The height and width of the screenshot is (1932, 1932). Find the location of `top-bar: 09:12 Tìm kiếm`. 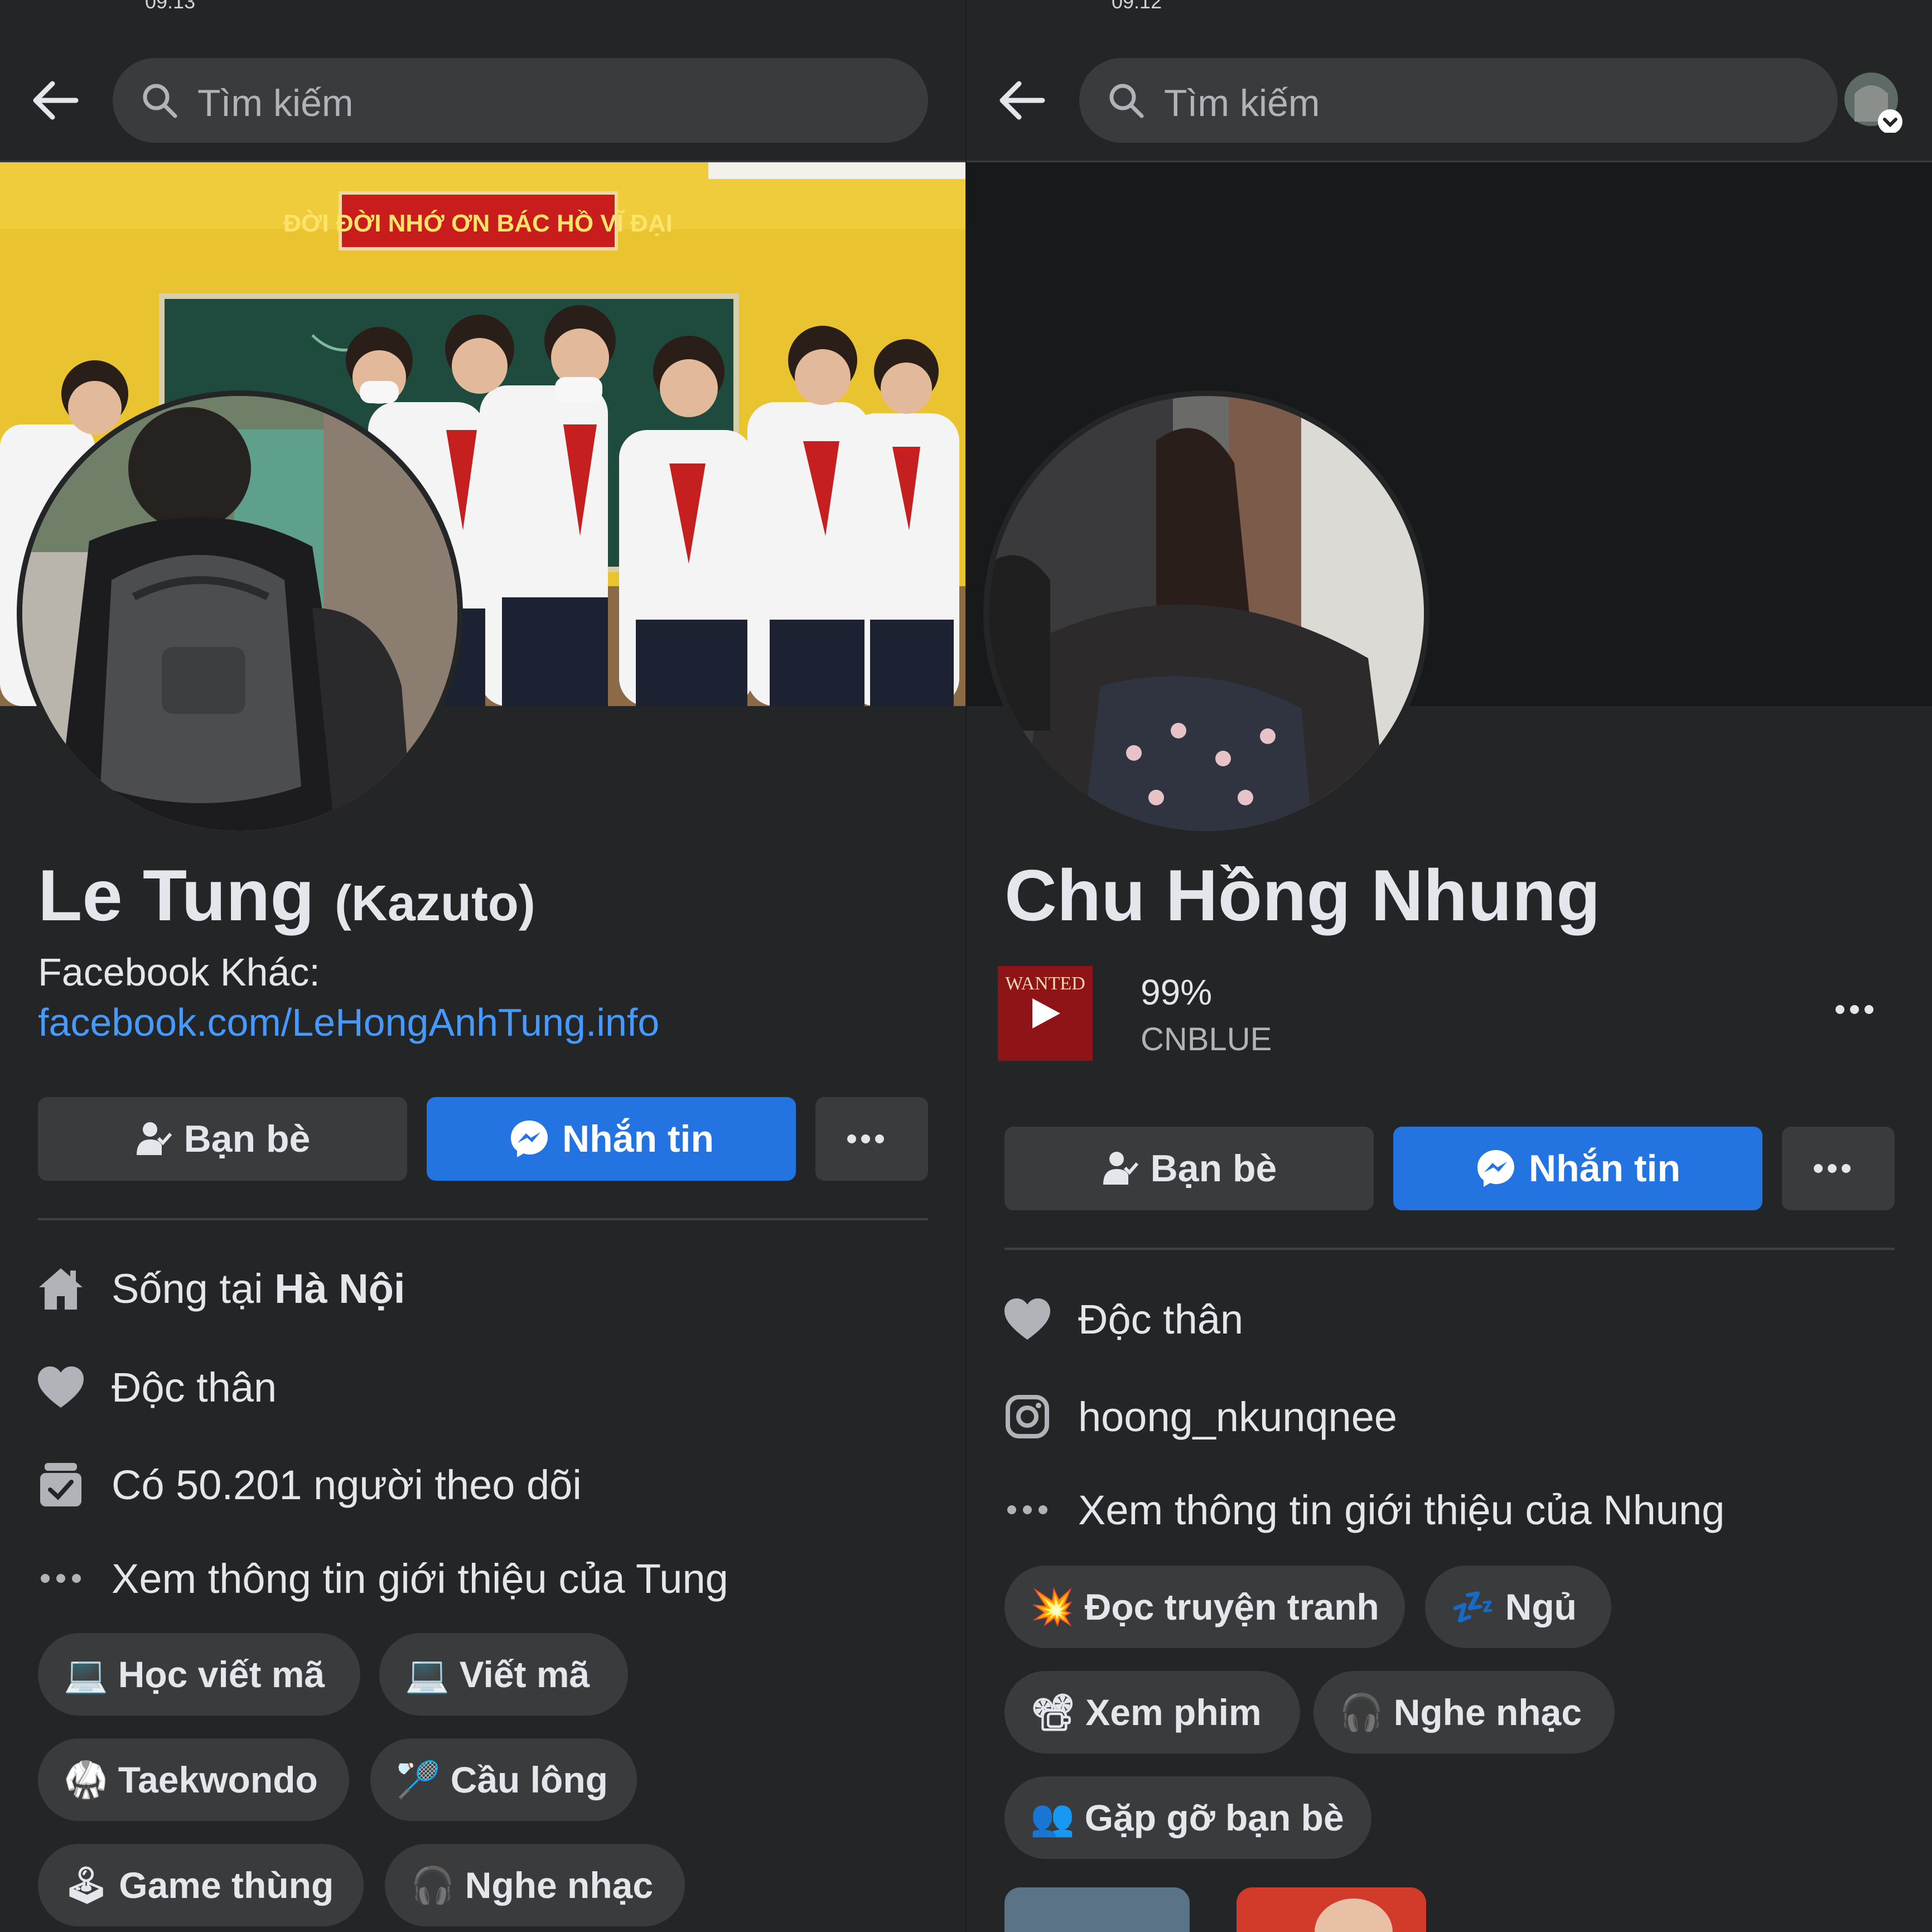

top-bar: 09:12 Tìm kiếm is located at coordinates (1449, 81).